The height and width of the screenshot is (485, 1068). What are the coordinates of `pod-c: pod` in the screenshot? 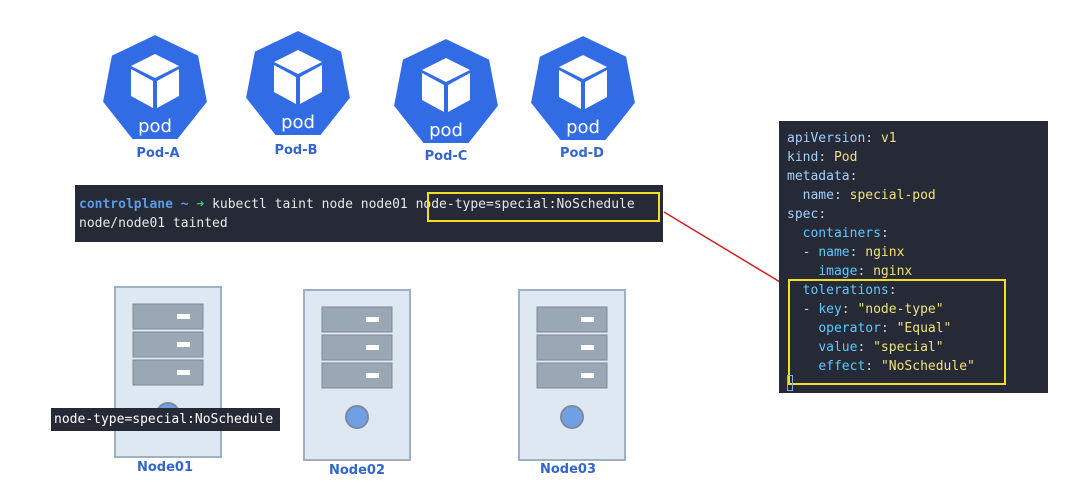 It's located at (446, 96).